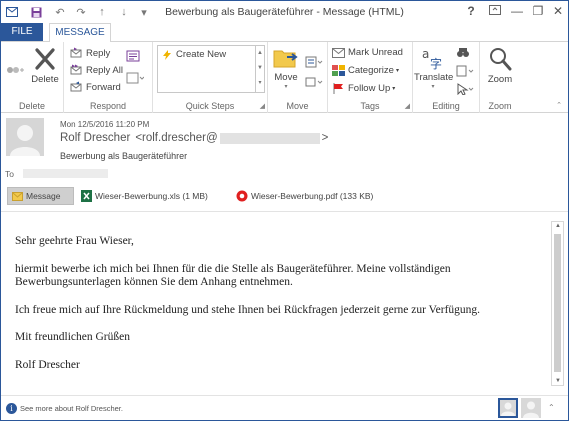  Describe the element at coordinates (262, 106) in the screenshot. I see `quick-steps-launcher-icon: ◢` at that location.